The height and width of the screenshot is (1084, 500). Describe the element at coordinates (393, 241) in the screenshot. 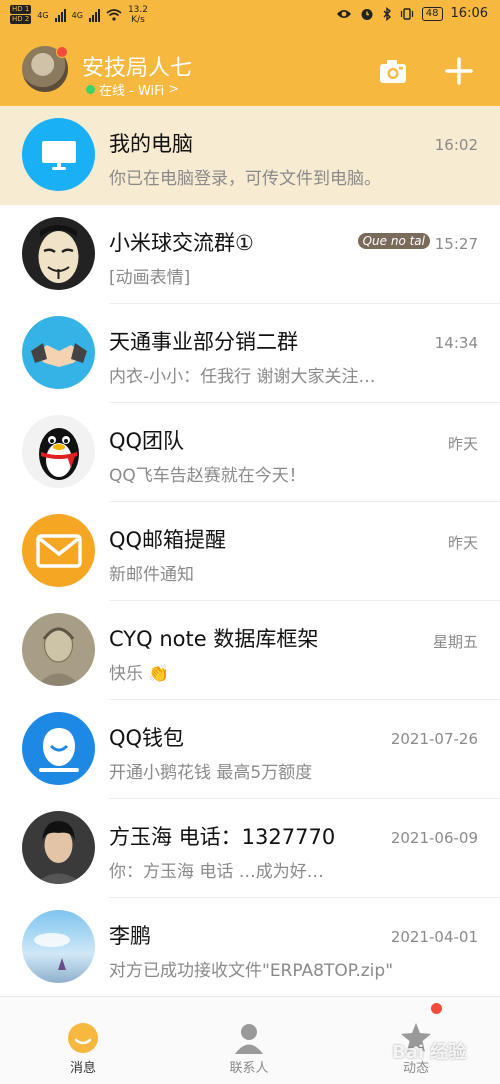

I see `sticker-badge: Que no tal` at that location.